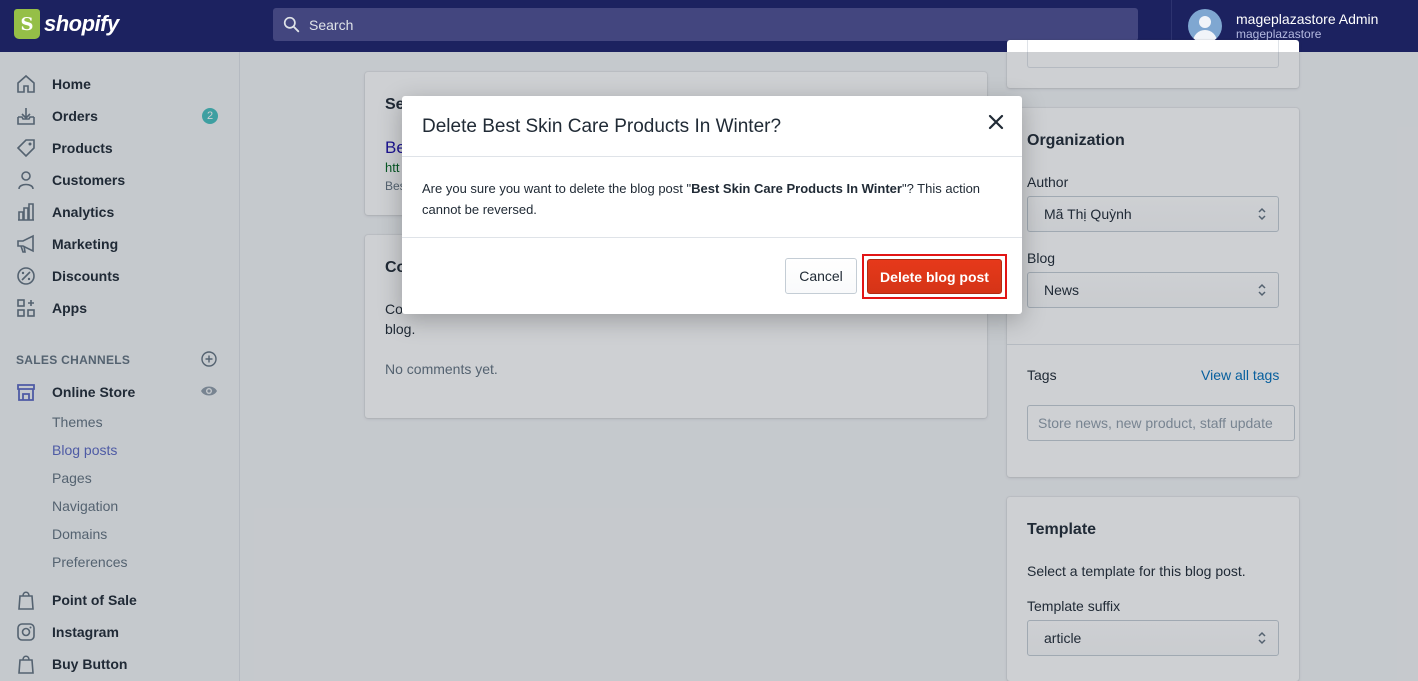  What do you see at coordinates (699, 24) in the screenshot?
I see `search-input` at bounding box center [699, 24].